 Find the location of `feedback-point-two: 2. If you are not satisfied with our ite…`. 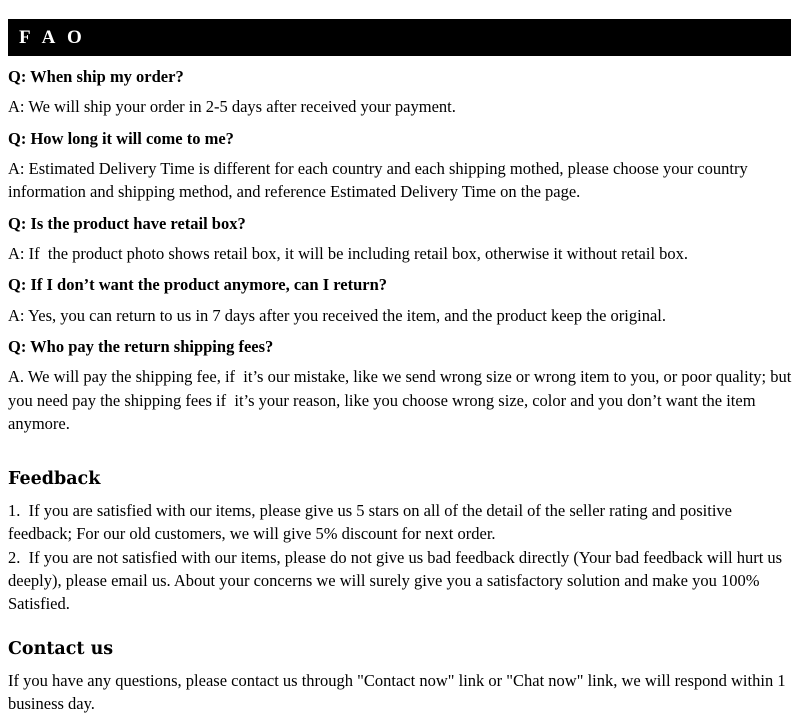

feedback-point-two: 2. If you are not satisfied with our ite… is located at coordinates (397, 580).